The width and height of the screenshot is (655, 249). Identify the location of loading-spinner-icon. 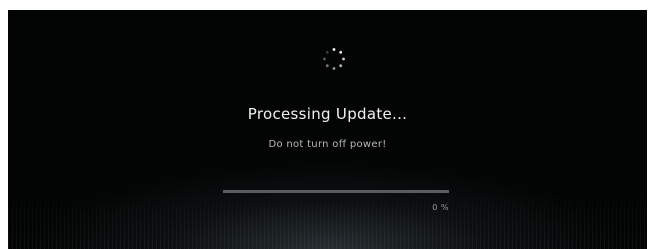
(334, 59).